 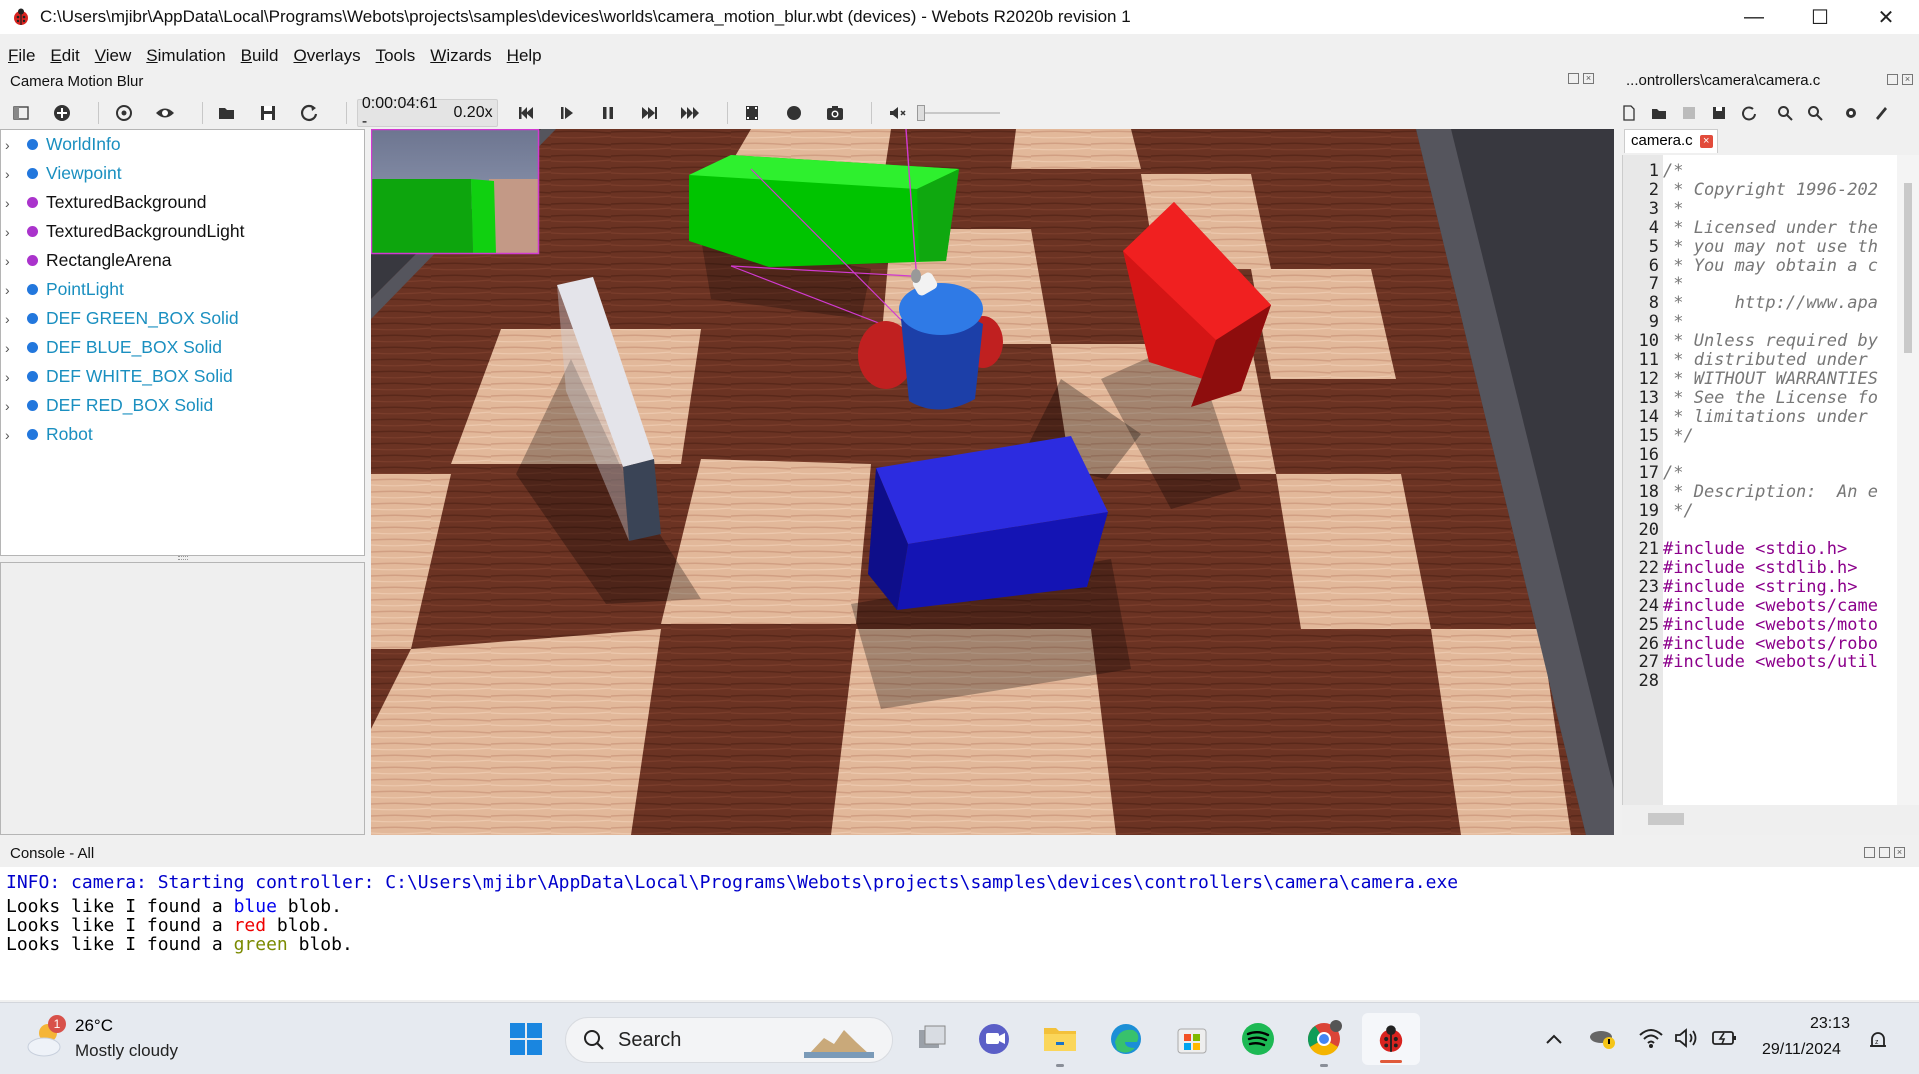 What do you see at coordinates (1908, 480) in the screenshot?
I see `editor-vertical-scrollbar` at bounding box center [1908, 480].